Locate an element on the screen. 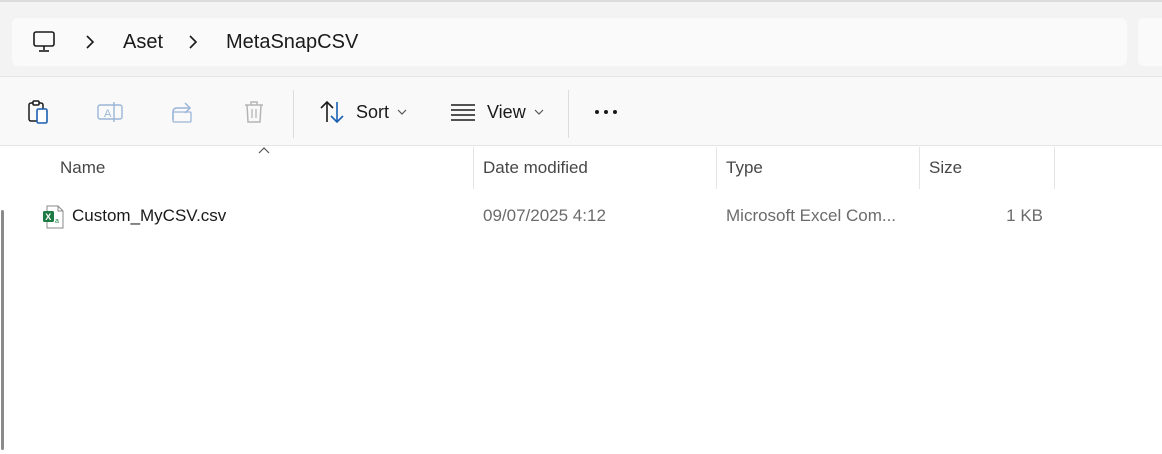 The height and width of the screenshot is (454, 1162). share-button is located at coordinates (183, 112).